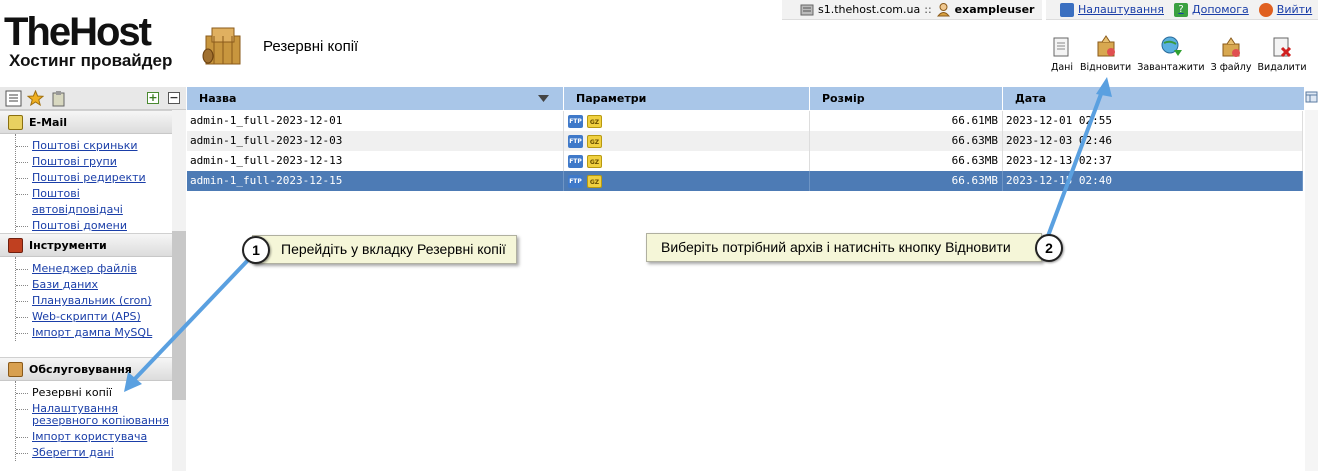  What do you see at coordinates (1282, 47) in the screenshot?
I see `delete-icon` at bounding box center [1282, 47].